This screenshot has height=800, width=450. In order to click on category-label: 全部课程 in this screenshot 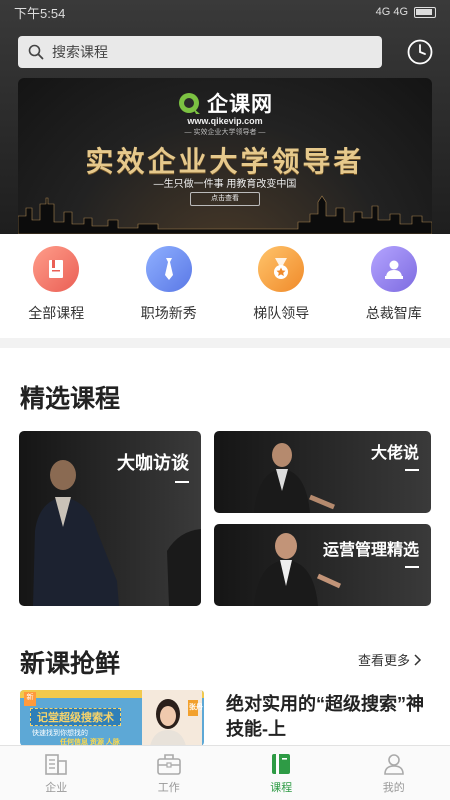, I will do `click(56, 313)`.